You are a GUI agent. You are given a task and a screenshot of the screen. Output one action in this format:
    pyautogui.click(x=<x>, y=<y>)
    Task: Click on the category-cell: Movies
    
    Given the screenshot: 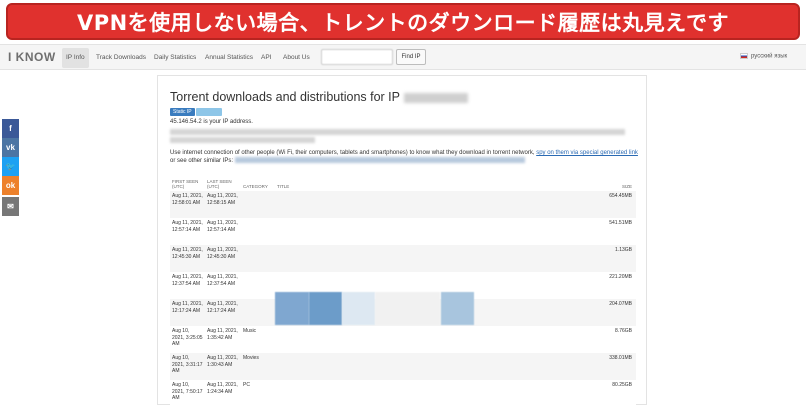 What is the action you would take?
    pyautogui.click(x=258, y=366)
    